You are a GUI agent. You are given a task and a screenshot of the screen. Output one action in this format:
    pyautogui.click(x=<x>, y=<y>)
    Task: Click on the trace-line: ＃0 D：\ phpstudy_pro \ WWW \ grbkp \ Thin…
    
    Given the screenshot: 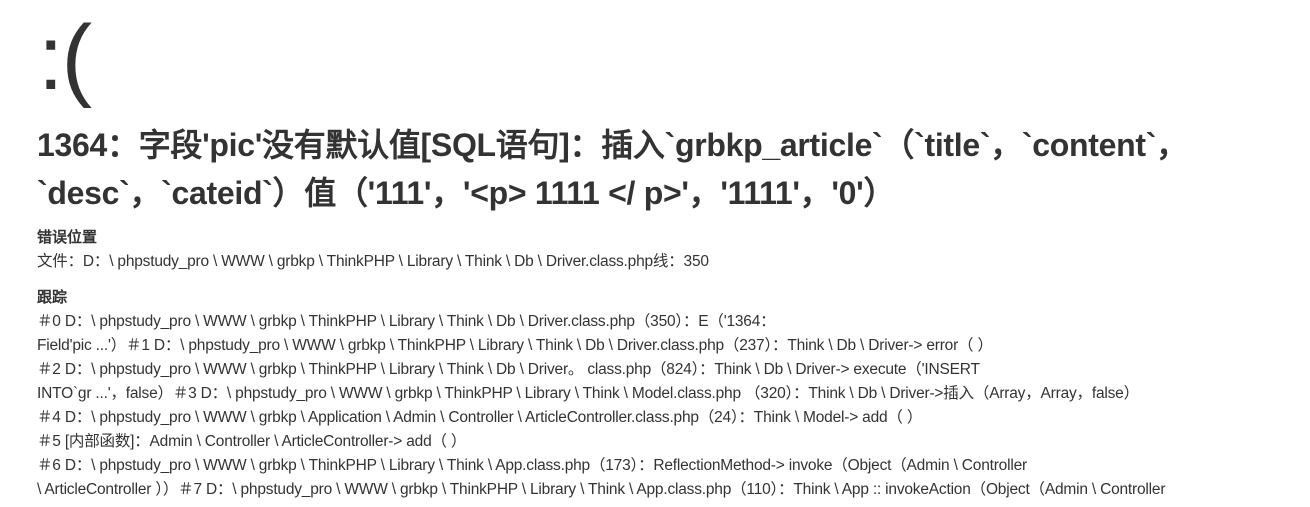 What is the action you would take?
    pyautogui.click(x=406, y=321)
    